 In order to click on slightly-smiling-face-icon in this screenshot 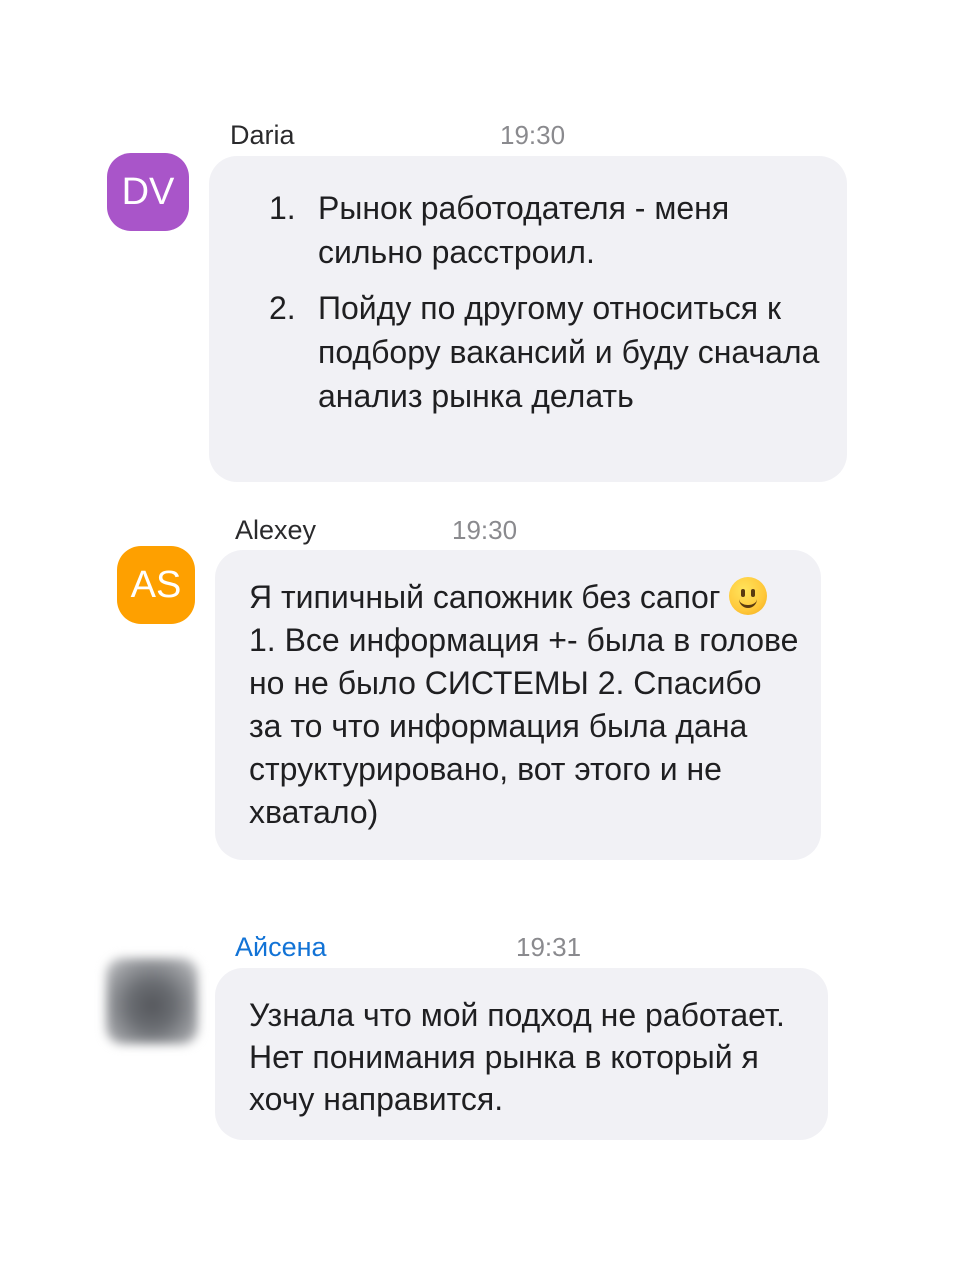, I will do `click(748, 596)`.